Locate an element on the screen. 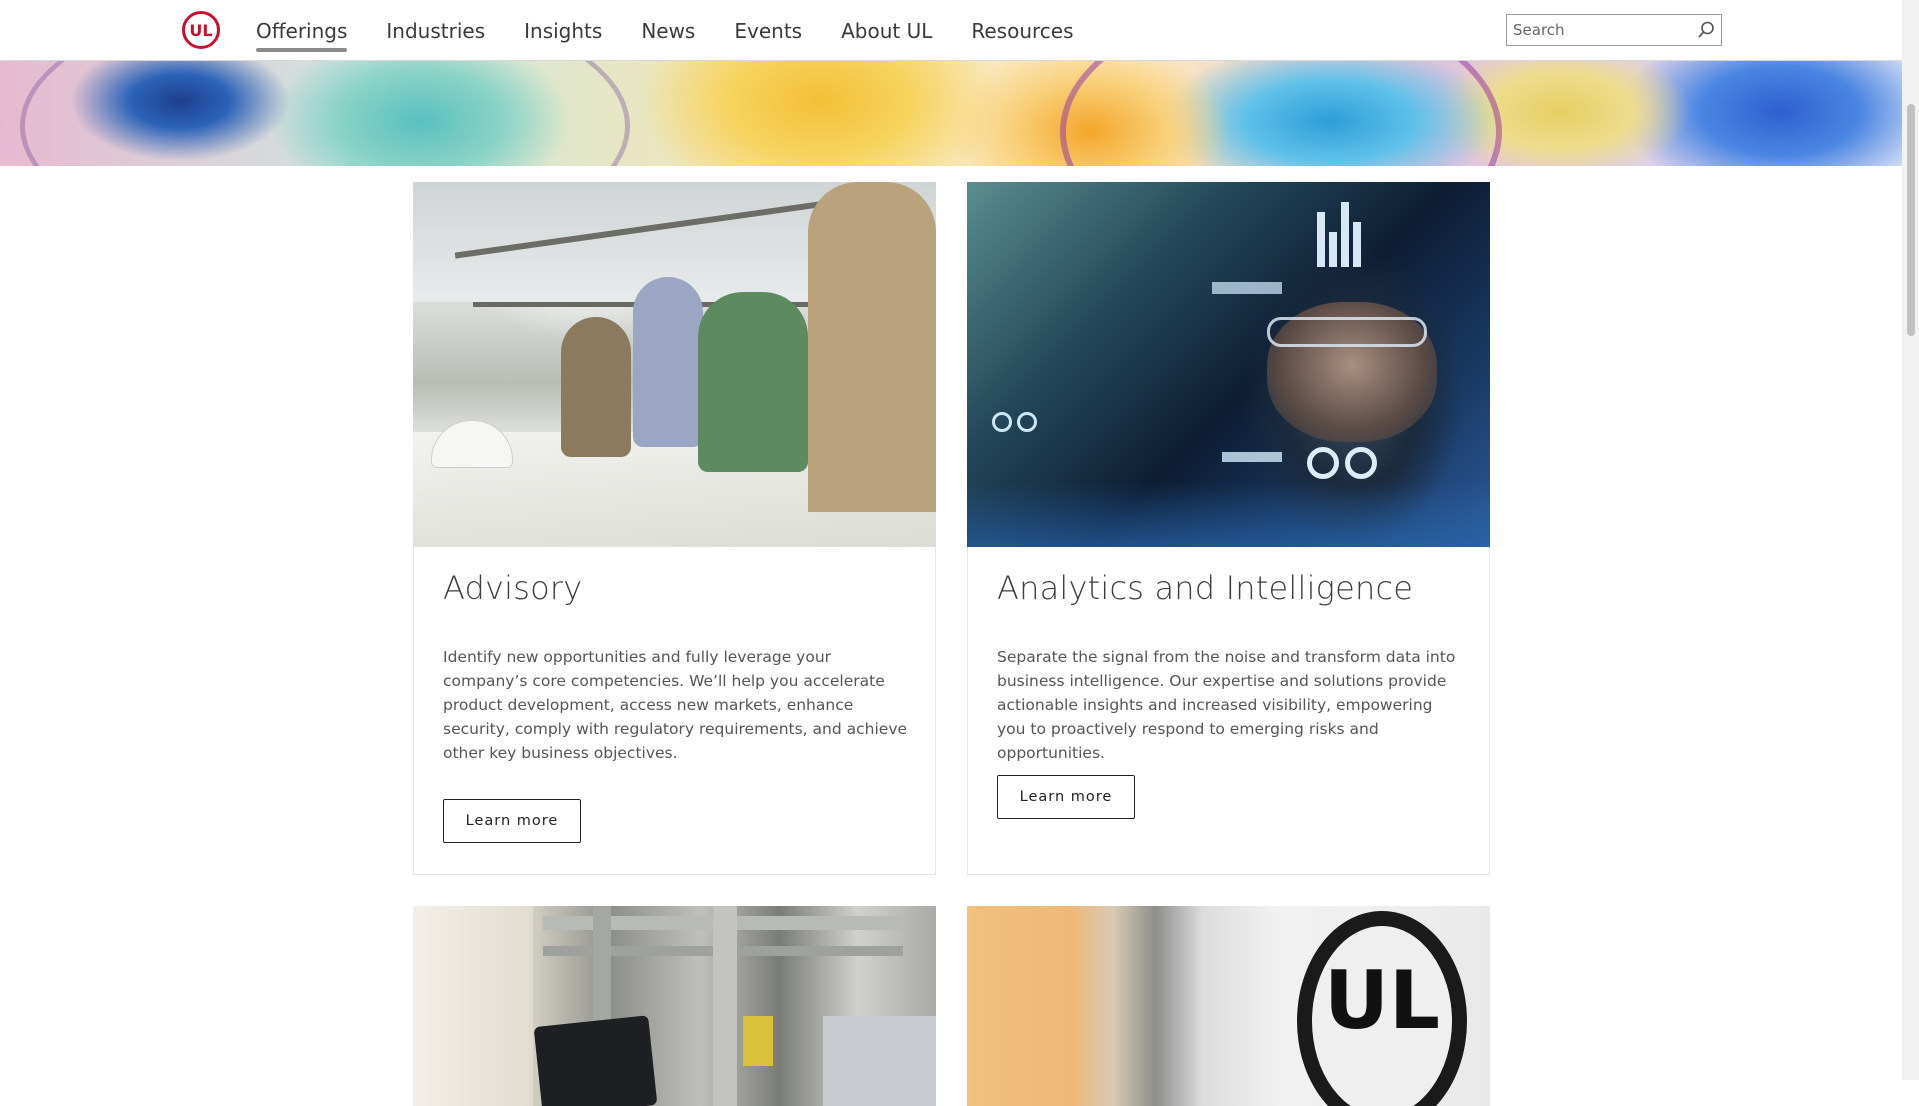 Image resolution: width=1919 pixels, height=1106 pixels. nav-item-insights: Insights is located at coordinates (563, 30).